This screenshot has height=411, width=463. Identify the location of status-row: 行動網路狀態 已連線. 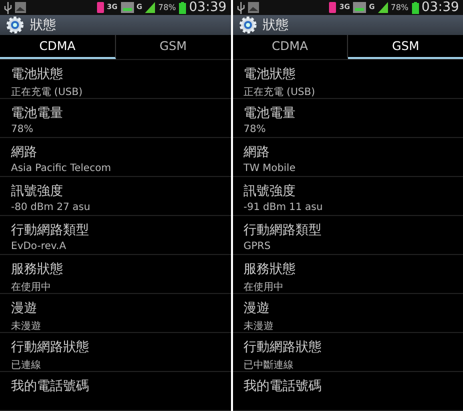
(115, 352).